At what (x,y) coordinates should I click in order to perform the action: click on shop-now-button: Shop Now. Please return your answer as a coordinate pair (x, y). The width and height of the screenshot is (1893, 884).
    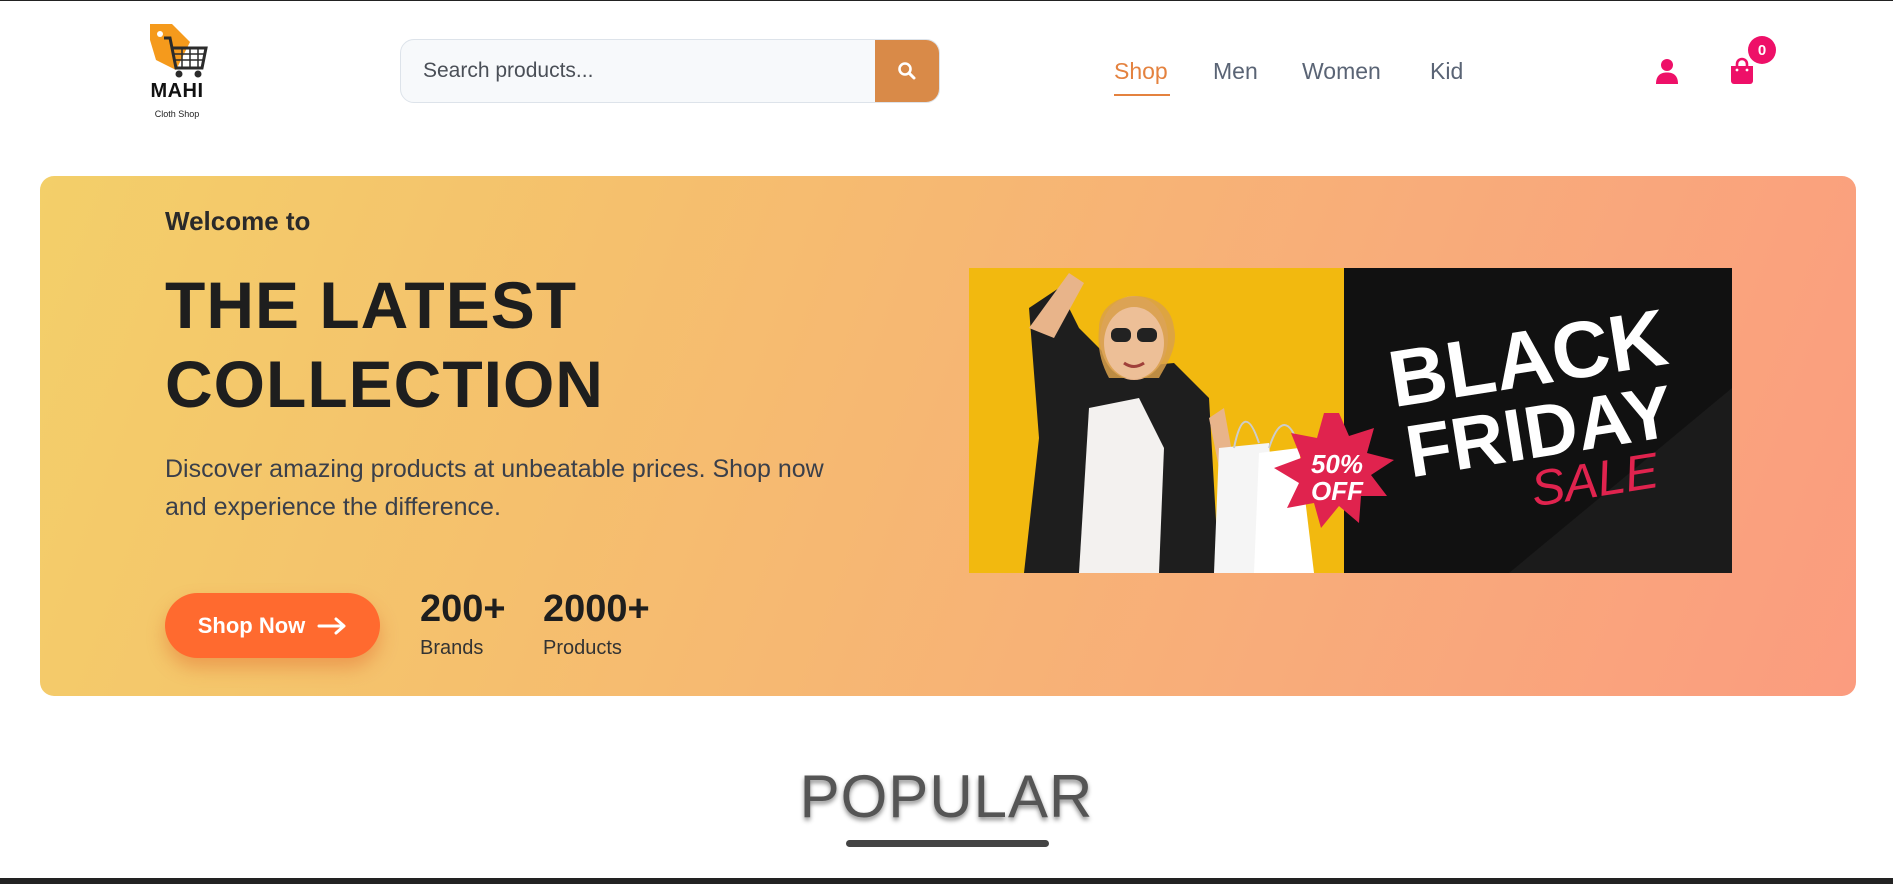
    Looking at the image, I should click on (272, 625).